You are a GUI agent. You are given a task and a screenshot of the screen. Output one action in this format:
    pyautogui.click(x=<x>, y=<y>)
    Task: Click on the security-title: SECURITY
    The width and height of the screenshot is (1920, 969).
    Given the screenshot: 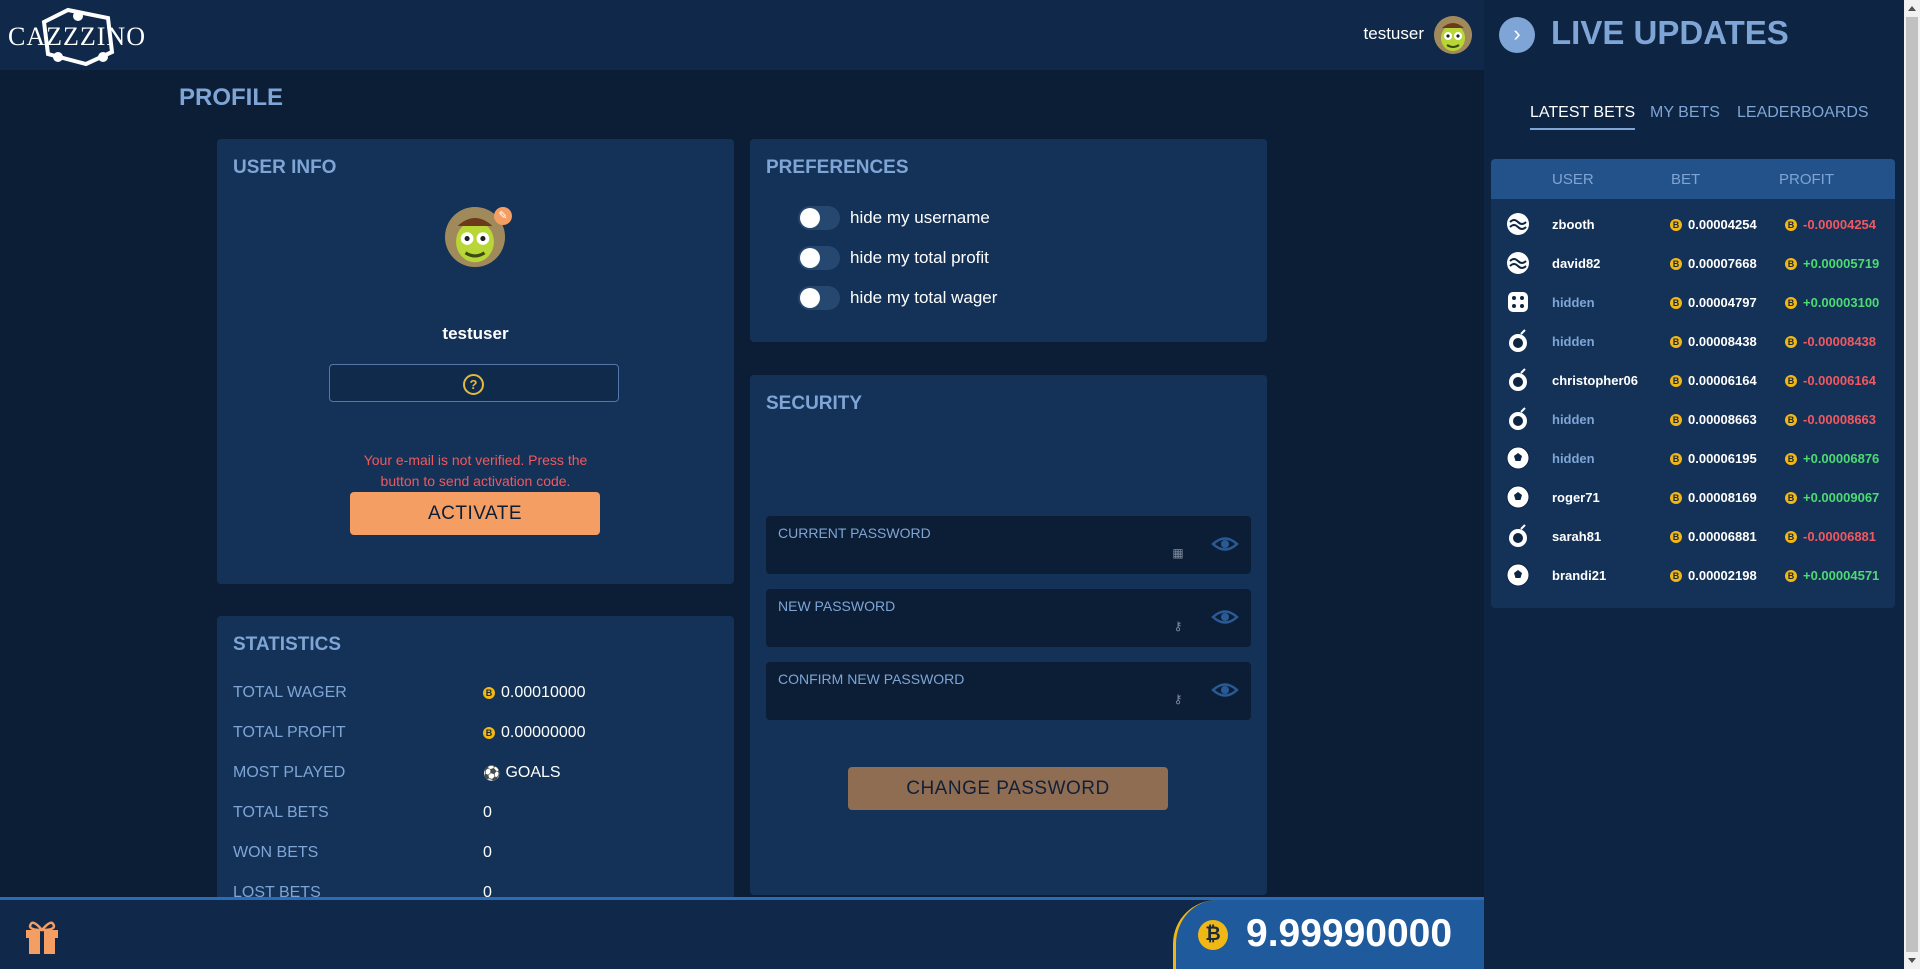 What is the action you would take?
    pyautogui.click(x=814, y=403)
    